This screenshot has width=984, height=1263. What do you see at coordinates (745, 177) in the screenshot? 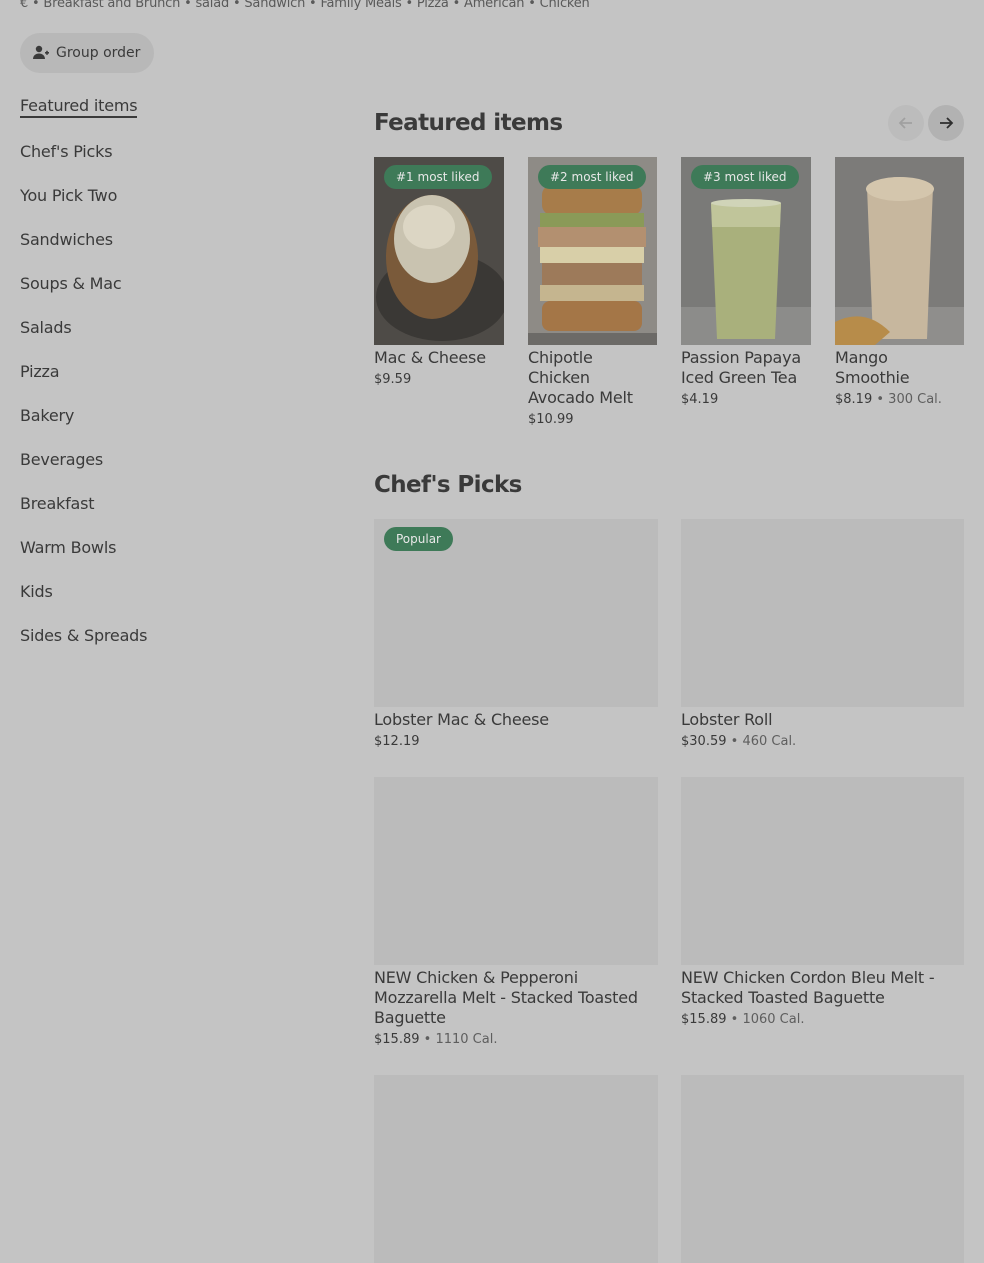
I see `popularity-badge: #3 most liked` at bounding box center [745, 177].